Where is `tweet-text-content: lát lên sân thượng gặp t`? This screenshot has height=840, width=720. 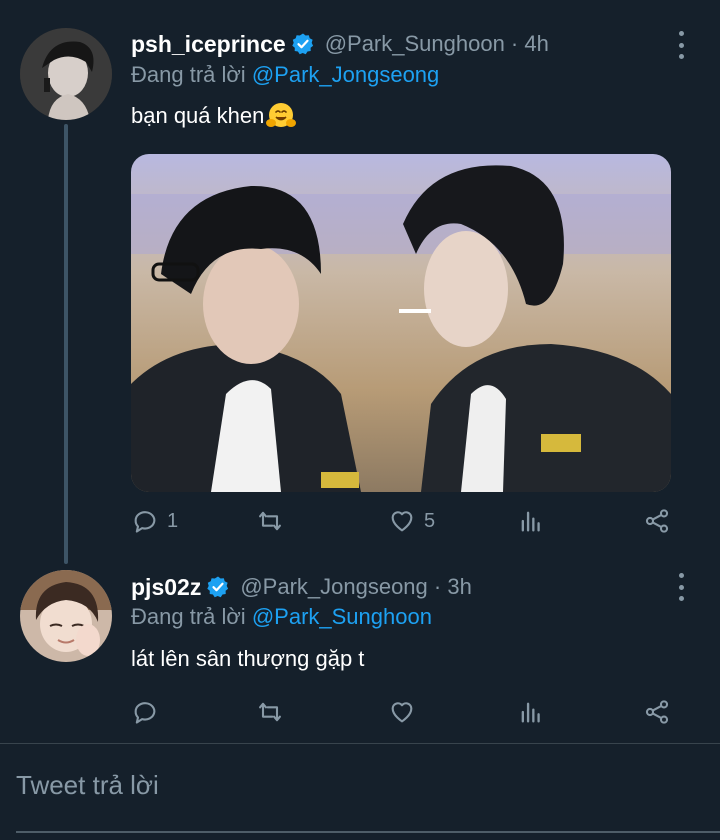 tweet-text-content: lát lên sân thượng gặp t is located at coordinates (248, 658).